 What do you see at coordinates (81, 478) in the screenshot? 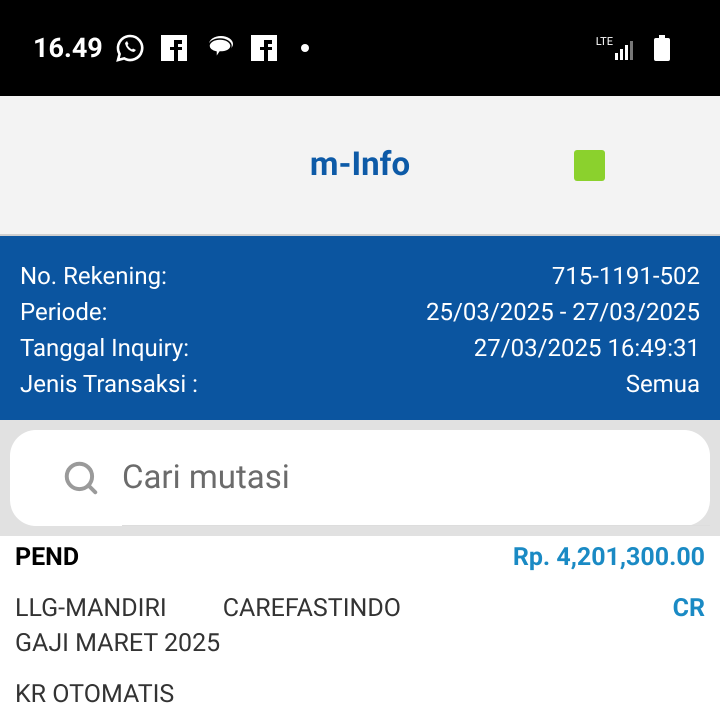
I see `search-icon` at bounding box center [81, 478].